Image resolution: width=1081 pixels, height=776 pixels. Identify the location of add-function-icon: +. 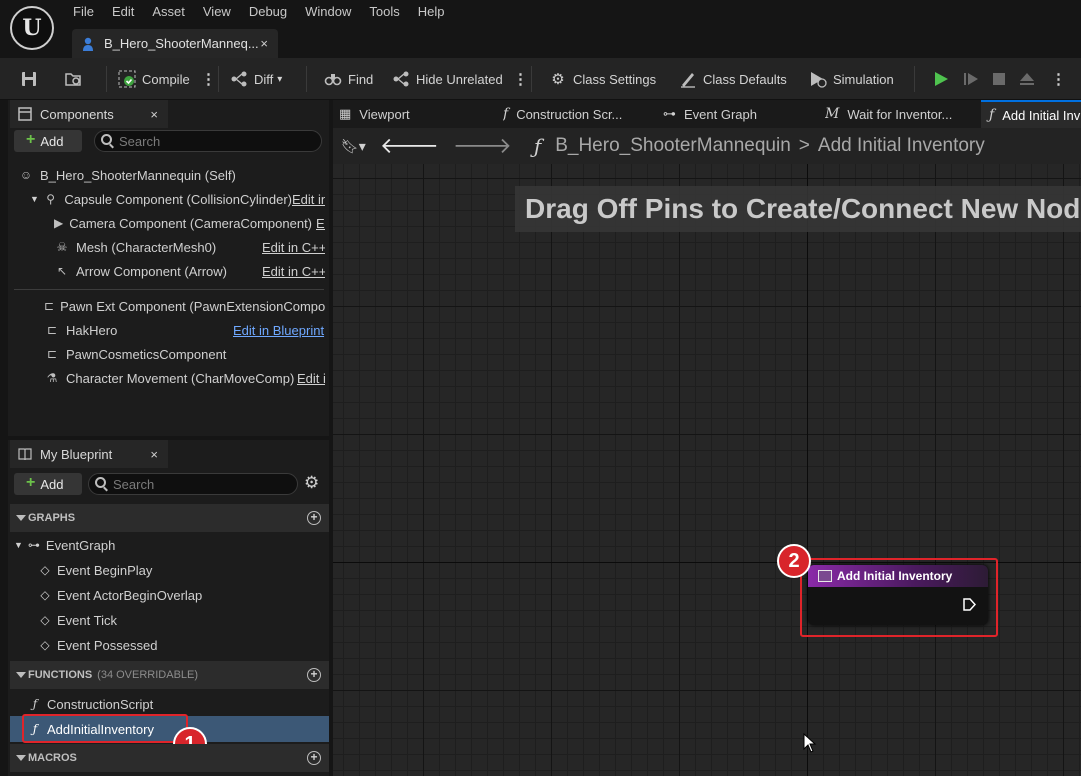
(314, 675).